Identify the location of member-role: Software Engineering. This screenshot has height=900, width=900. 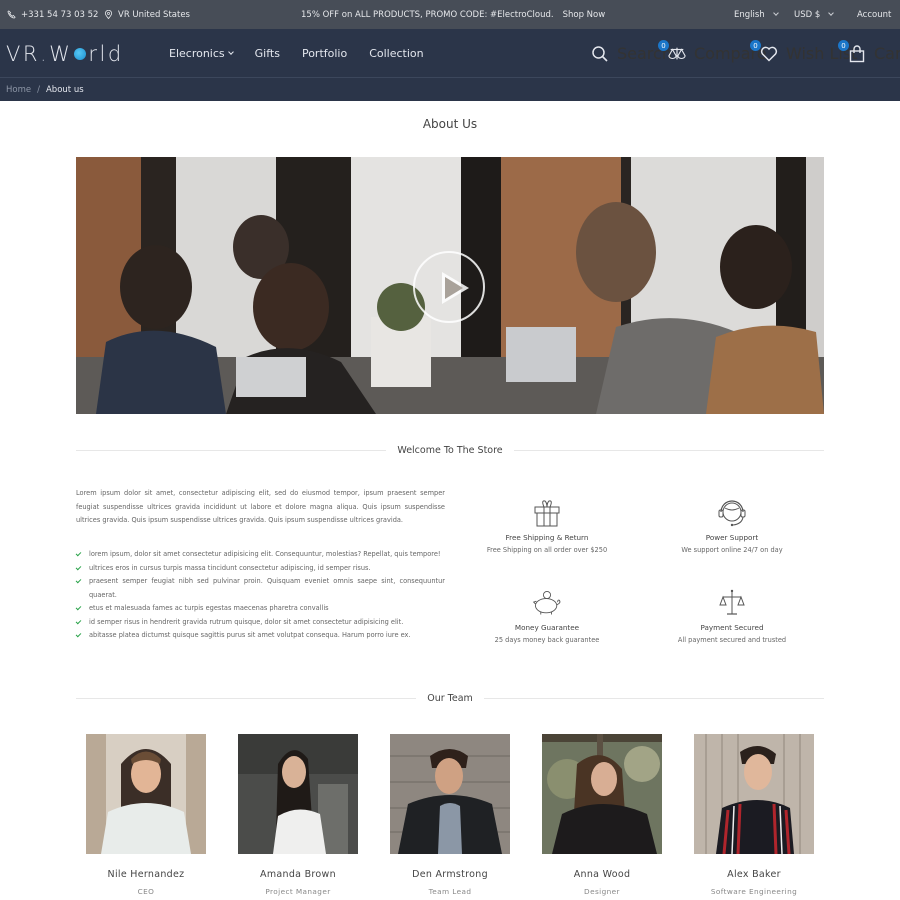
(754, 891).